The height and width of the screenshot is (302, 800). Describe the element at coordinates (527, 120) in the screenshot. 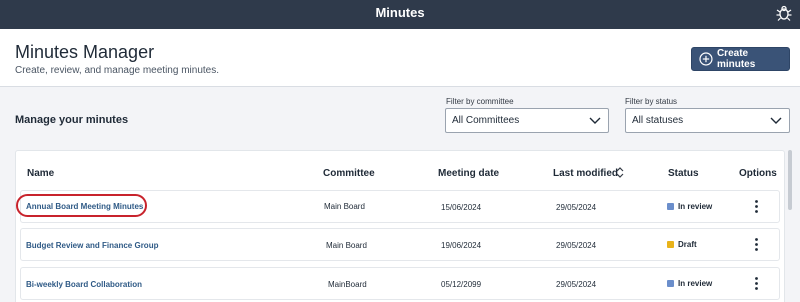

I see `committee-filter-select: All Committees` at that location.